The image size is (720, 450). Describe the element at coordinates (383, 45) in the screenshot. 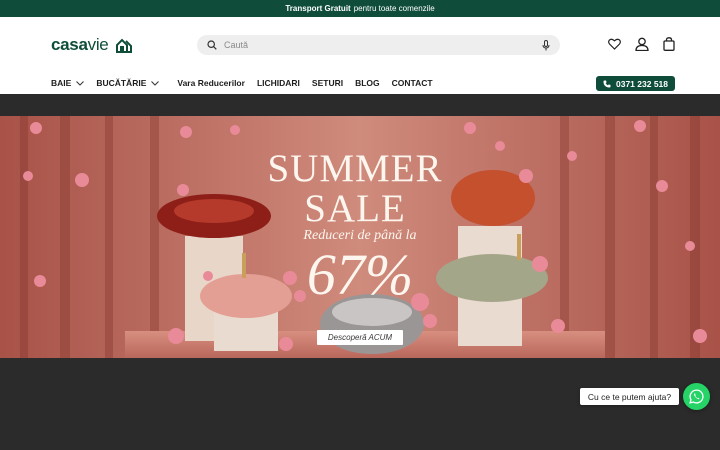

I see `search-input: Caută` at that location.